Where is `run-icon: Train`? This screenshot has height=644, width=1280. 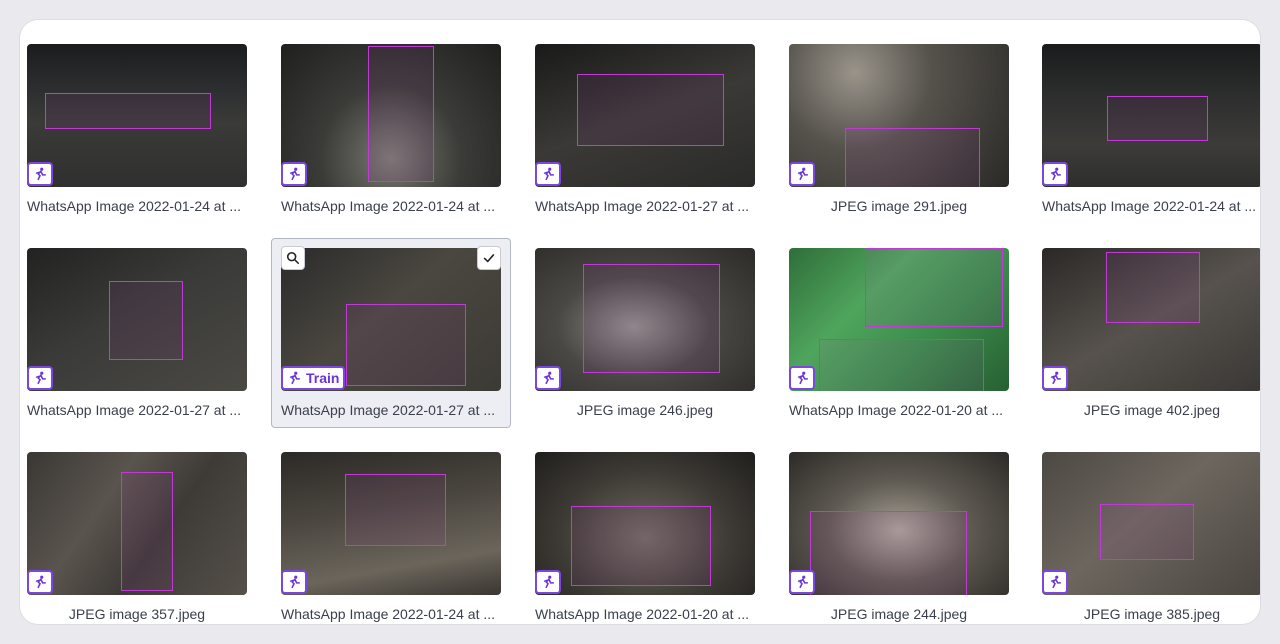
run-icon: Train is located at coordinates (313, 378).